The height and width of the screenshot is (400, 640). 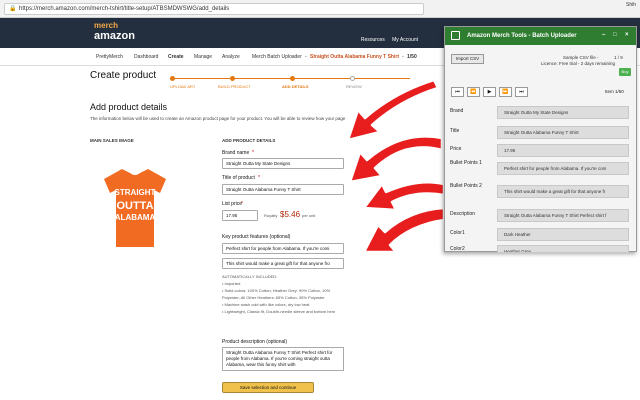 I want to click on bullet2-row-label: Bullet Points 2, so click(x=466, y=186).